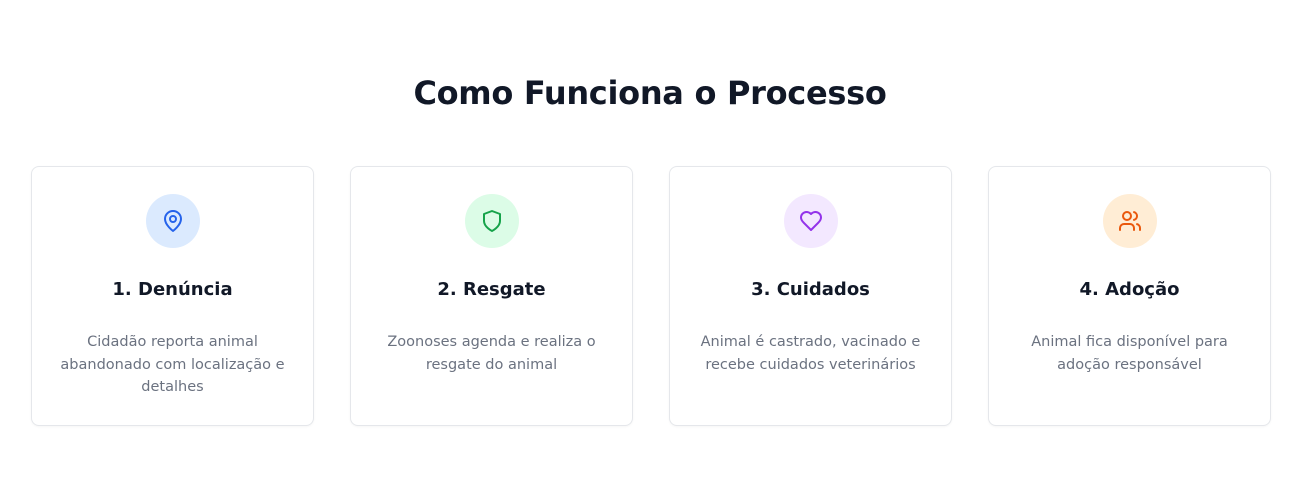 The width and height of the screenshot is (1300, 482). Describe the element at coordinates (172, 289) in the screenshot. I see `step-title: 1. Denúncia` at that location.